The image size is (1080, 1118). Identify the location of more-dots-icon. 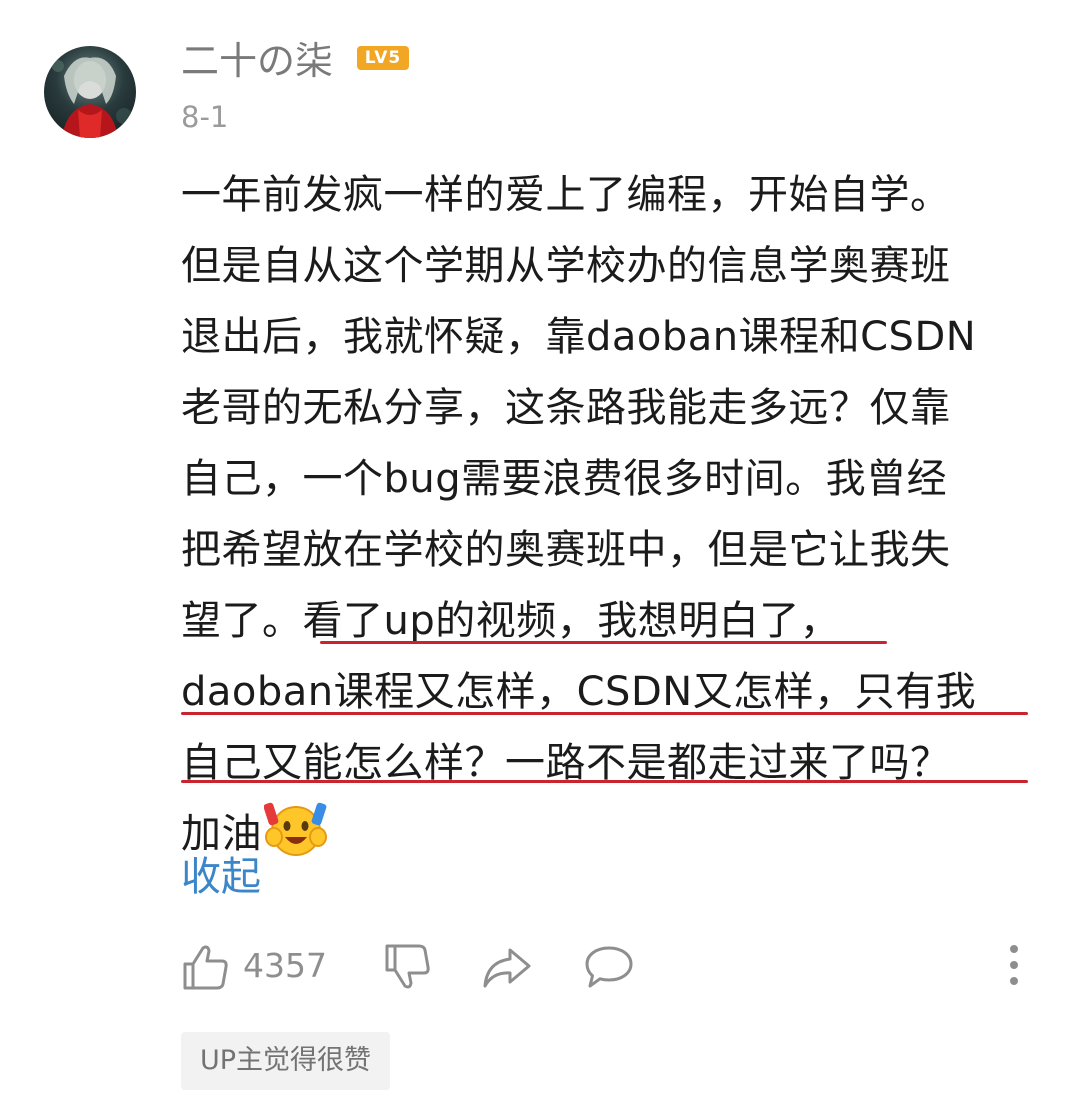
(1014, 965).